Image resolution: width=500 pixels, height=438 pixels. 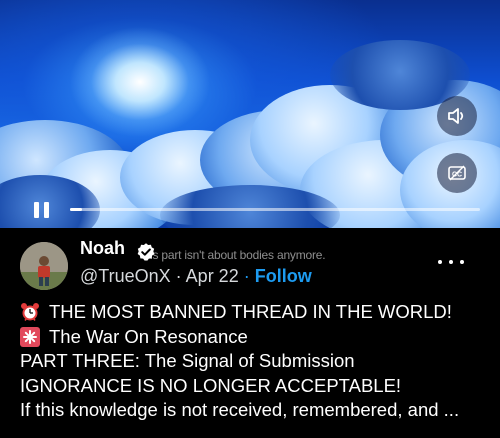 I want to click on volume-button, so click(x=457, y=116).